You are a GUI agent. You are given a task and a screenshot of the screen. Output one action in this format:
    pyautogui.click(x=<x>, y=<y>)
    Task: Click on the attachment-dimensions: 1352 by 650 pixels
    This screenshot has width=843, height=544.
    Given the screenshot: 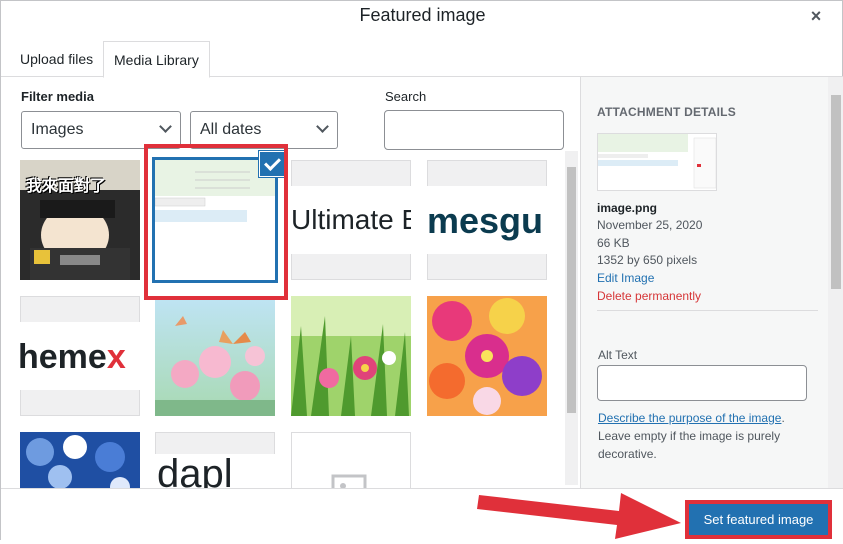 What is the action you would take?
    pyautogui.click(x=647, y=260)
    